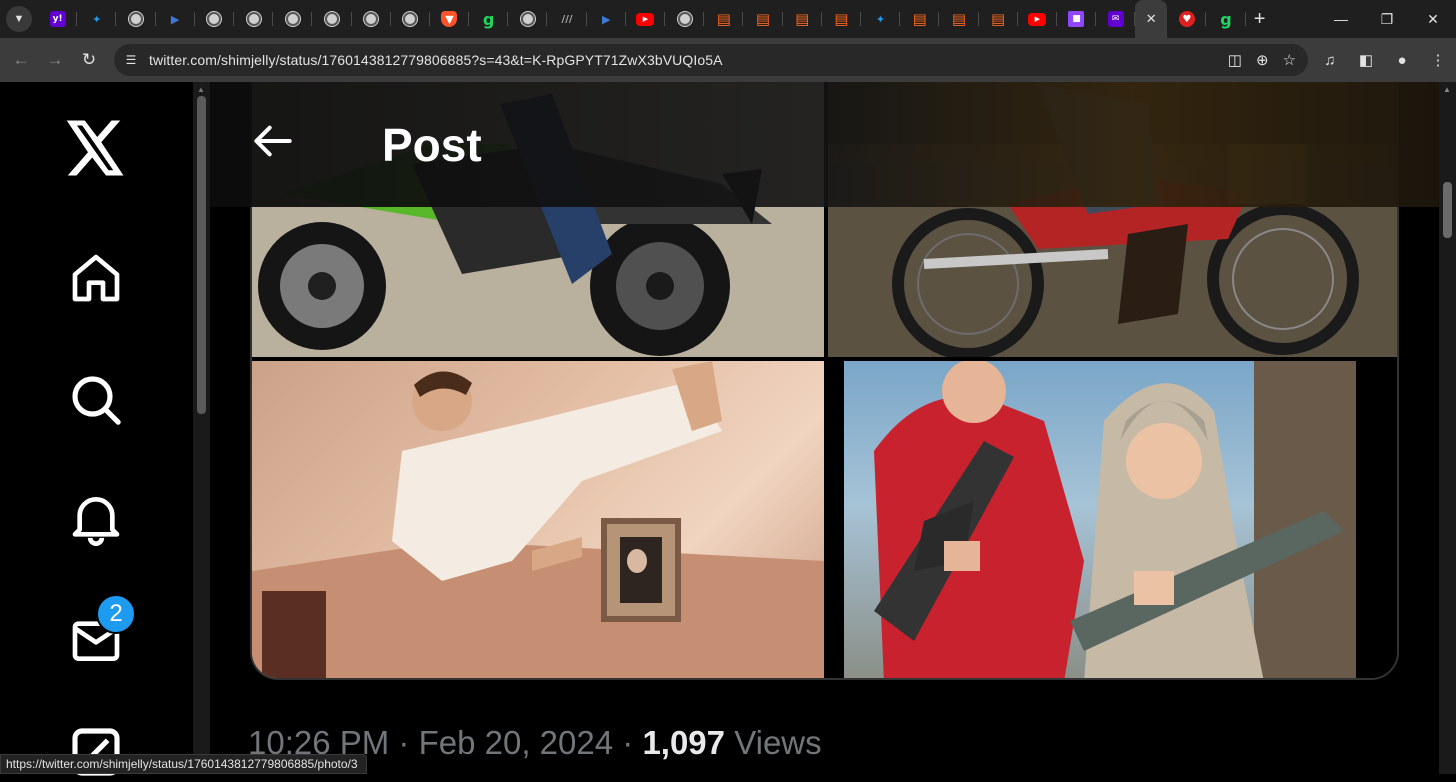  I want to click on bookmark-star-icon: ☆, so click(1289, 60).